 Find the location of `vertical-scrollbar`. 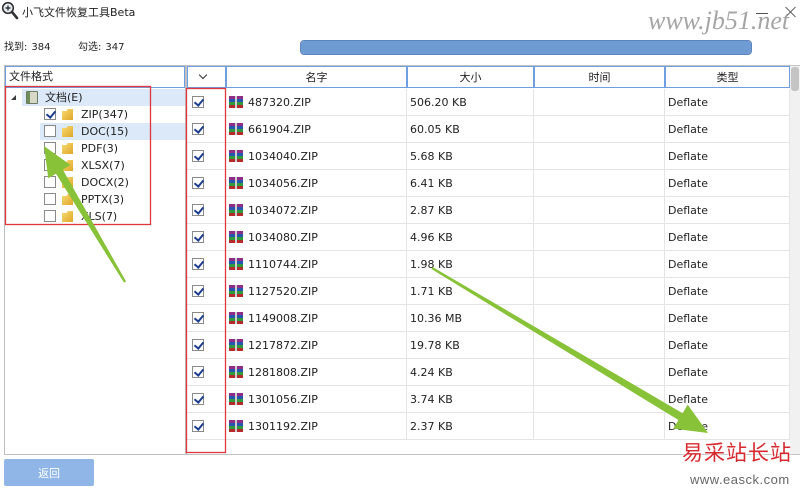

vertical-scrollbar is located at coordinates (795, 260).